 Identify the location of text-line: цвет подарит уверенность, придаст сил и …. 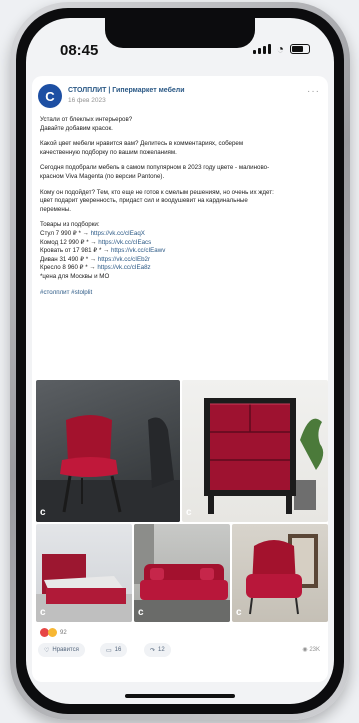
(144, 201).